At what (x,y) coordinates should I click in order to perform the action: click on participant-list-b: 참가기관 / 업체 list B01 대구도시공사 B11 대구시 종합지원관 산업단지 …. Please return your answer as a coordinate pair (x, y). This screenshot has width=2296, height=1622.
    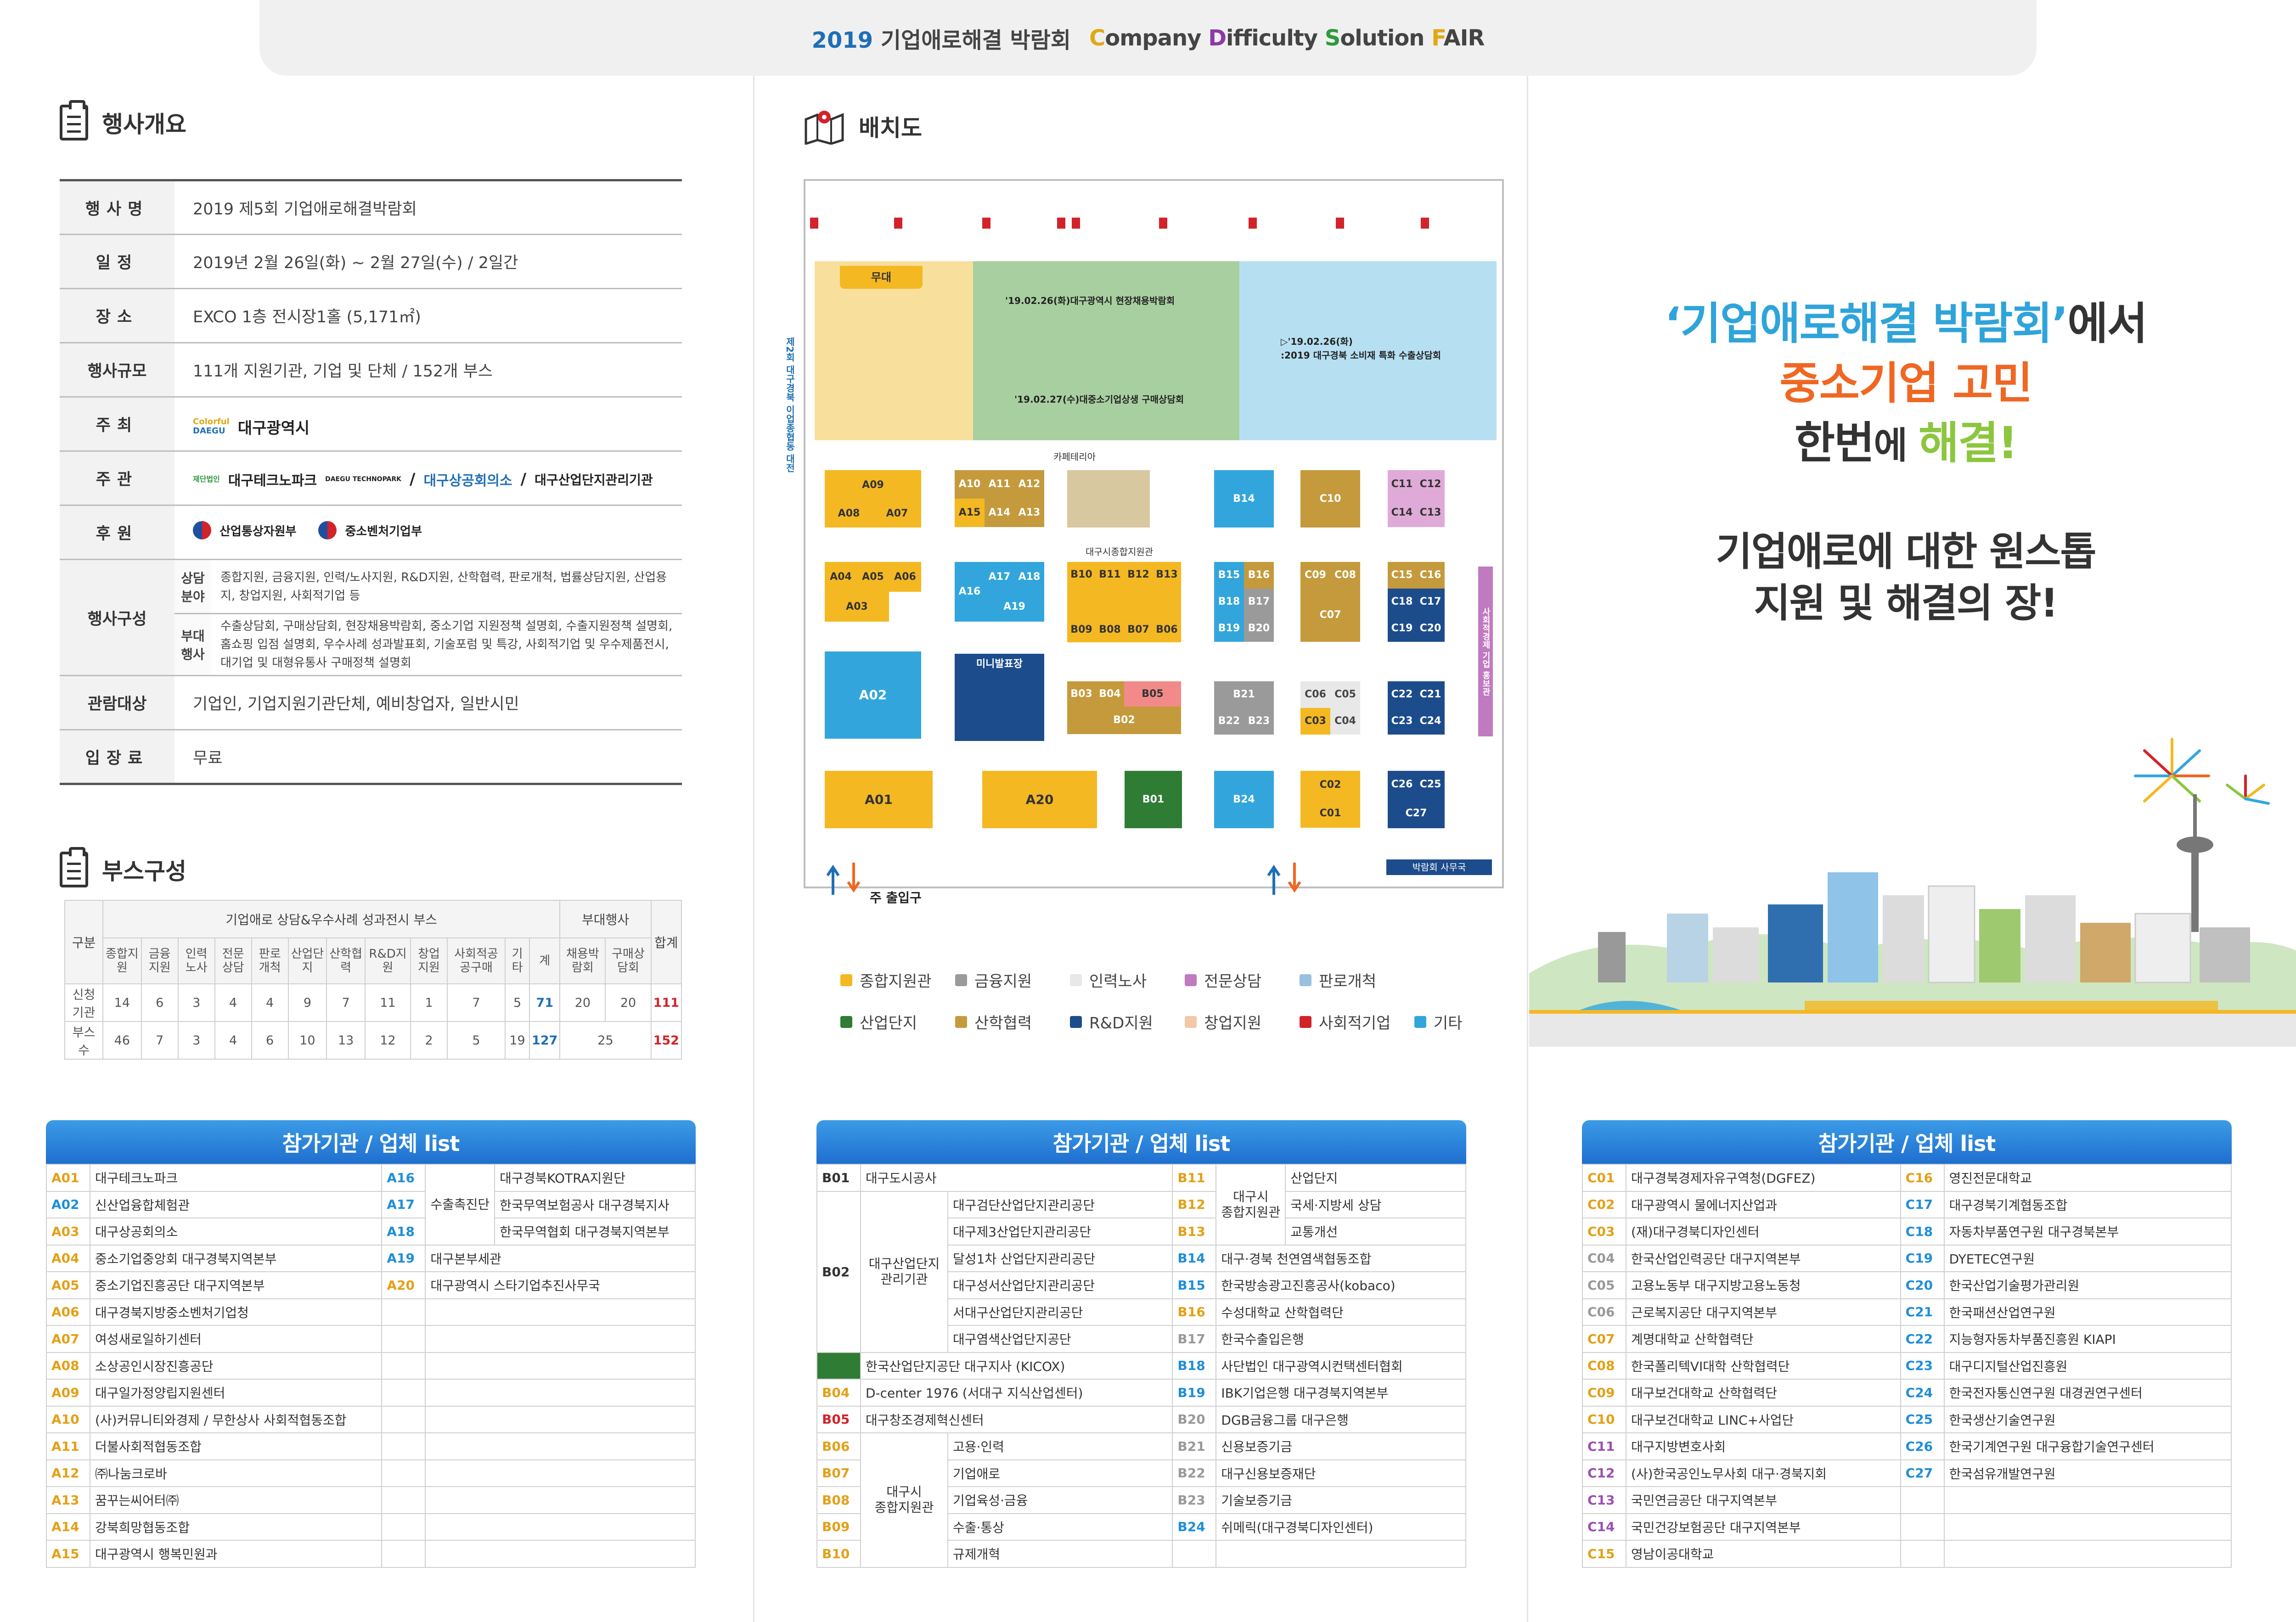
    Looking at the image, I should click on (1141, 1344).